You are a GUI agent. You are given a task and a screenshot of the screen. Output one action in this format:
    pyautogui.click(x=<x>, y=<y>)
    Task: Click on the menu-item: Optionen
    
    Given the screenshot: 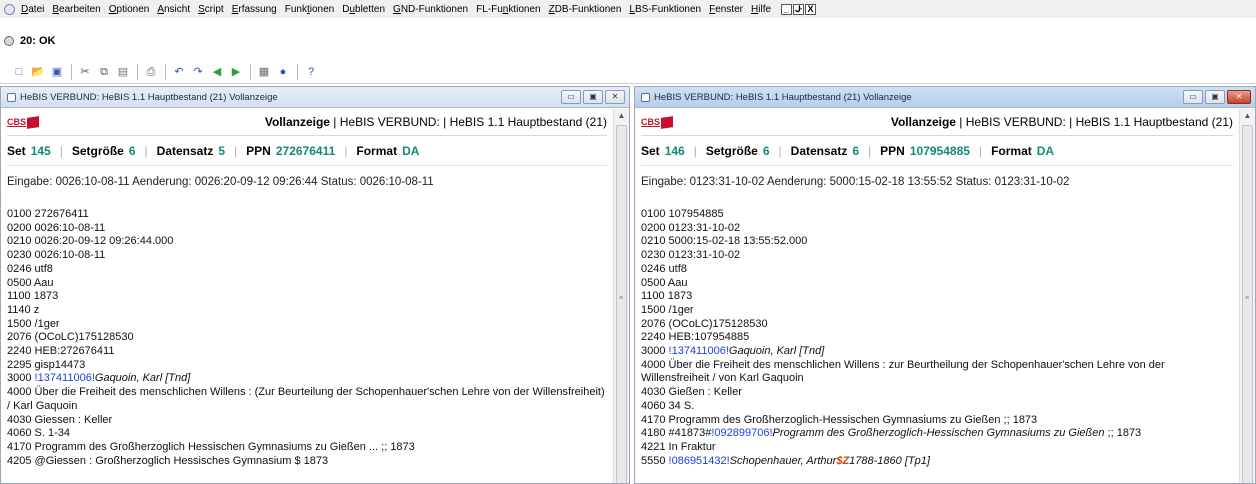 What is the action you would take?
    pyautogui.click(x=129, y=9)
    